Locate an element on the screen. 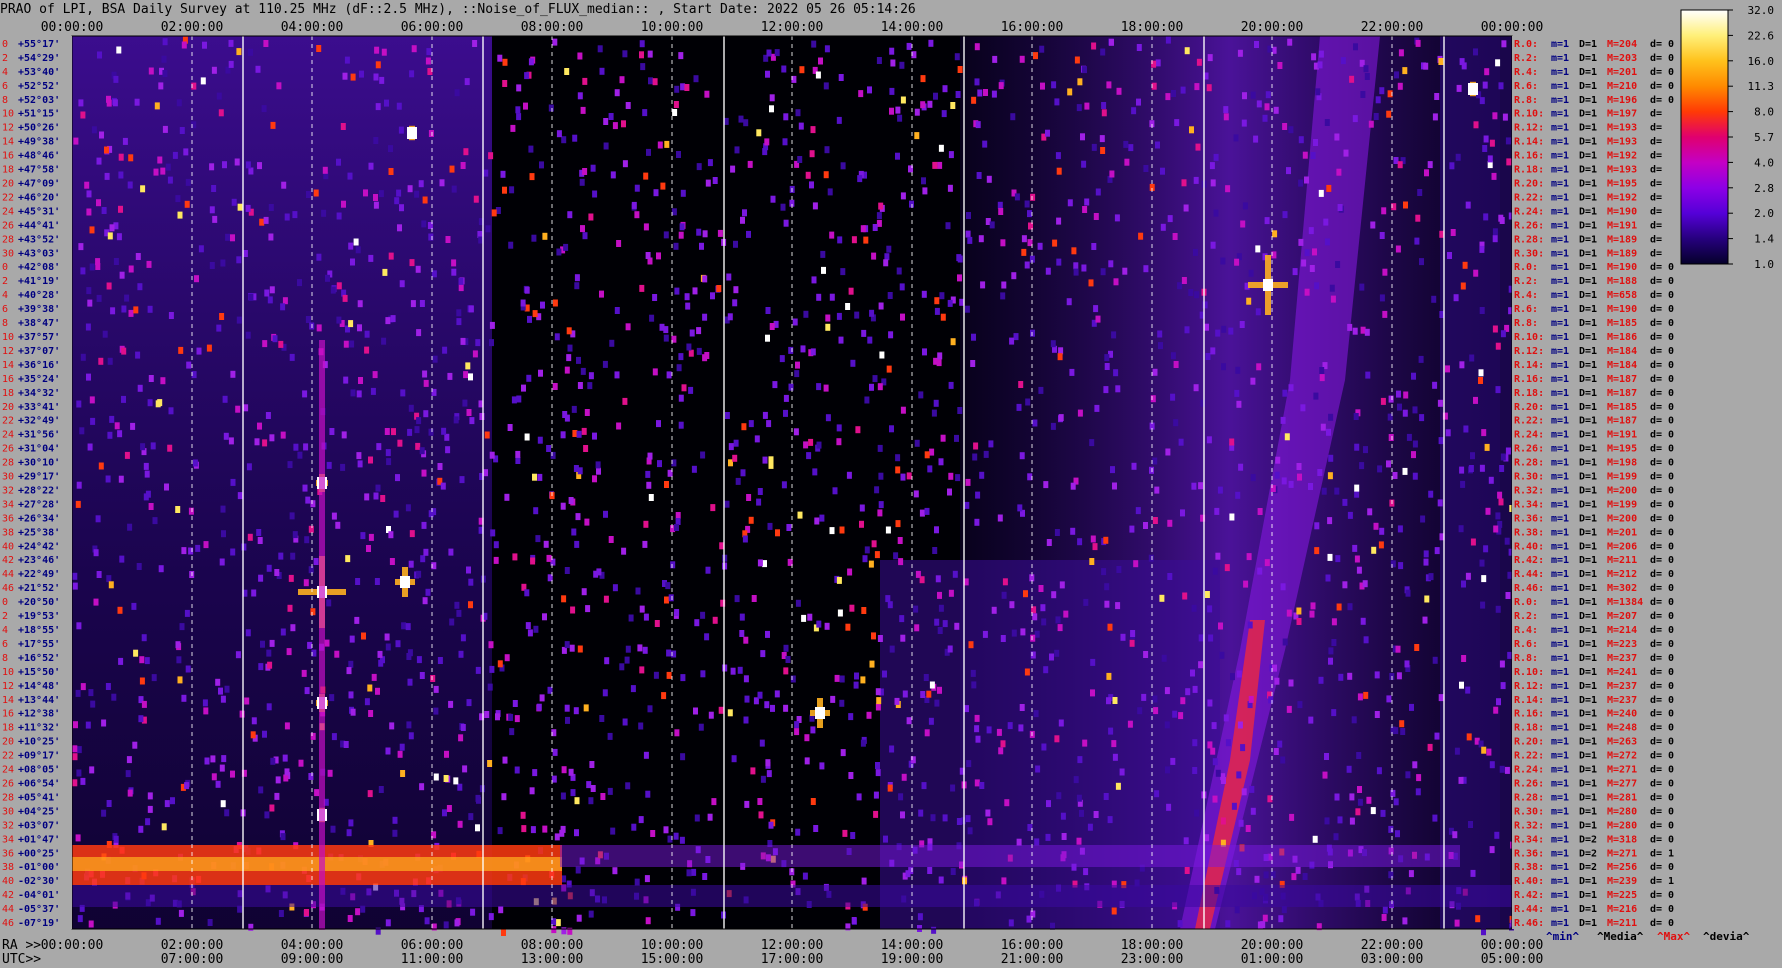 This screenshot has height=968, width=1782. stats-row: R.36: m=1 D=2 M=271 d= 1 is located at coordinates (1594, 853).